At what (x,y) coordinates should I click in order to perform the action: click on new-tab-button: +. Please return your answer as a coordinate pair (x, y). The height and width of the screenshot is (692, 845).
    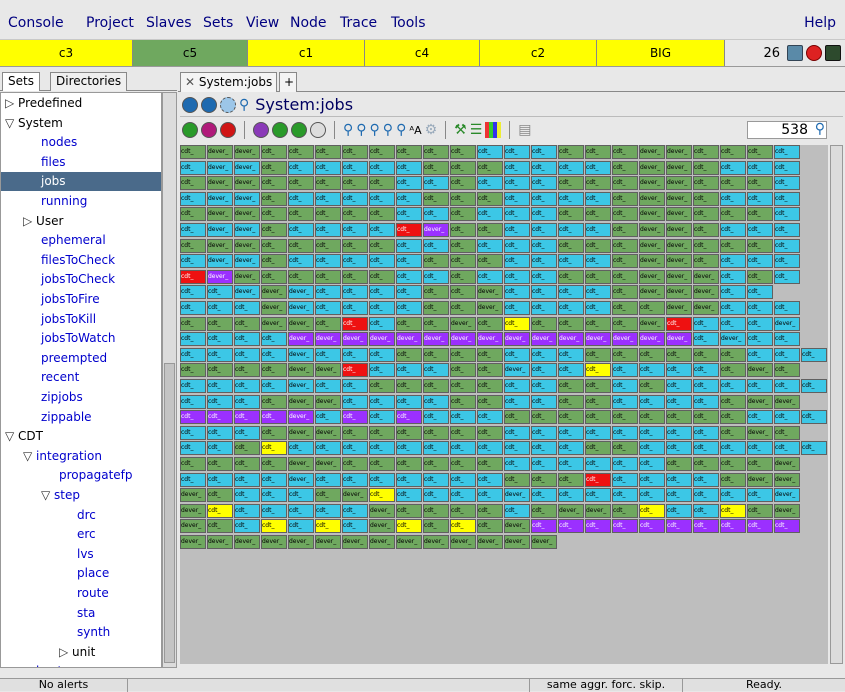
    Looking at the image, I should click on (288, 82).